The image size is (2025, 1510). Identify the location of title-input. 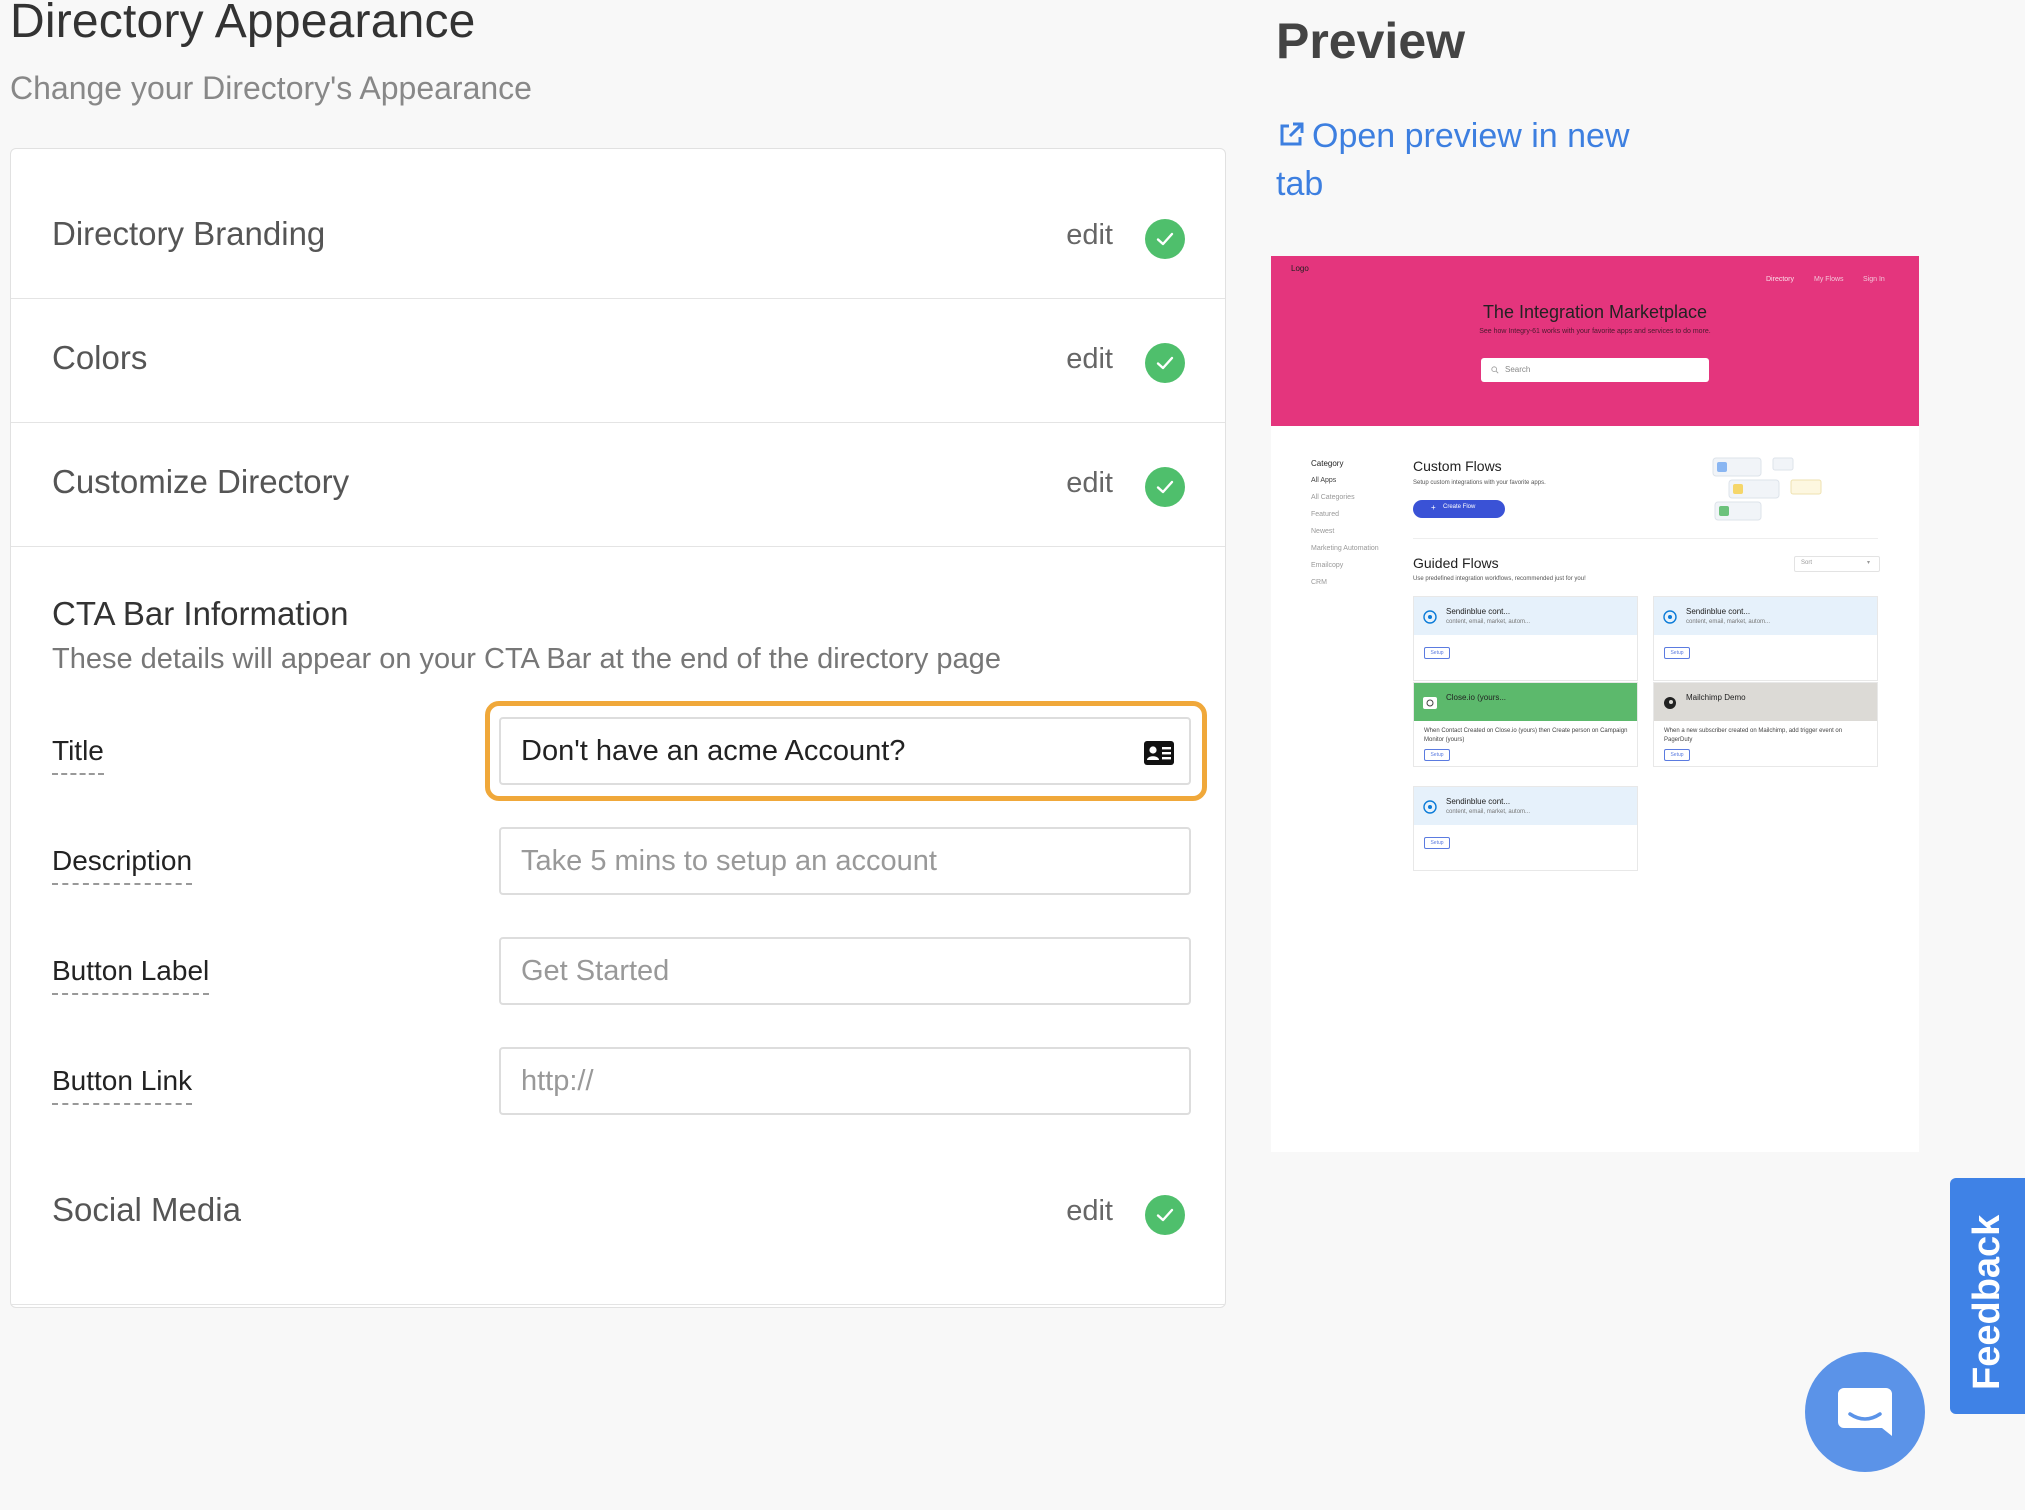
(845, 751).